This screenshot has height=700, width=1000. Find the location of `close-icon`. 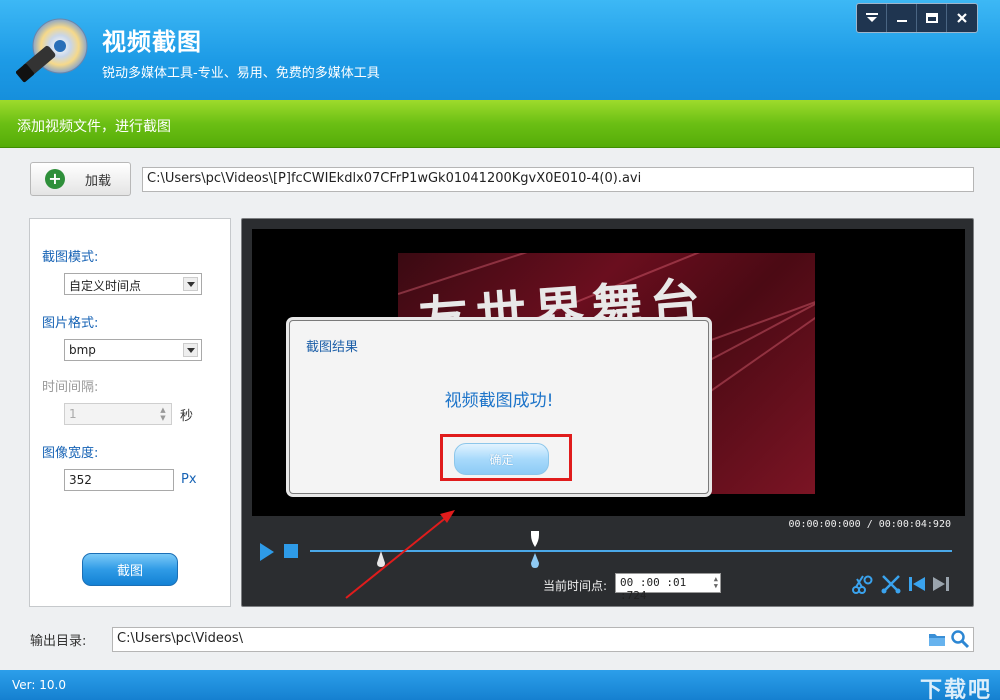

close-icon is located at coordinates (962, 18).